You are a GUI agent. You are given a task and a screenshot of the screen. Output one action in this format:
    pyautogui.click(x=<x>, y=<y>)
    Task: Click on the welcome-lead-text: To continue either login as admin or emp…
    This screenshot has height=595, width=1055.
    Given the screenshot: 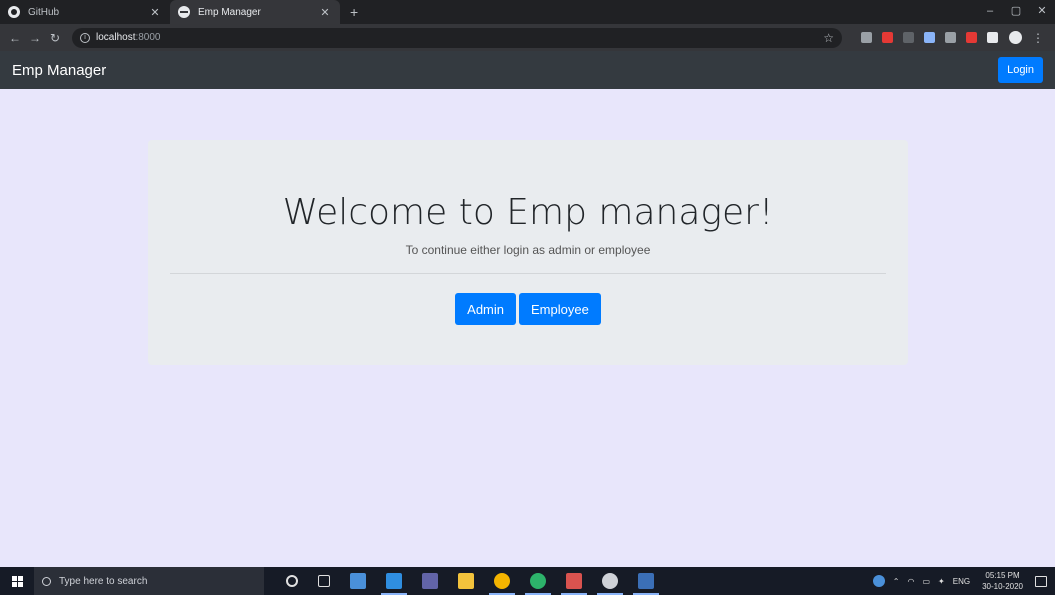 What is the action you would take?
    pyautogui.click(x=528, y=250)
    